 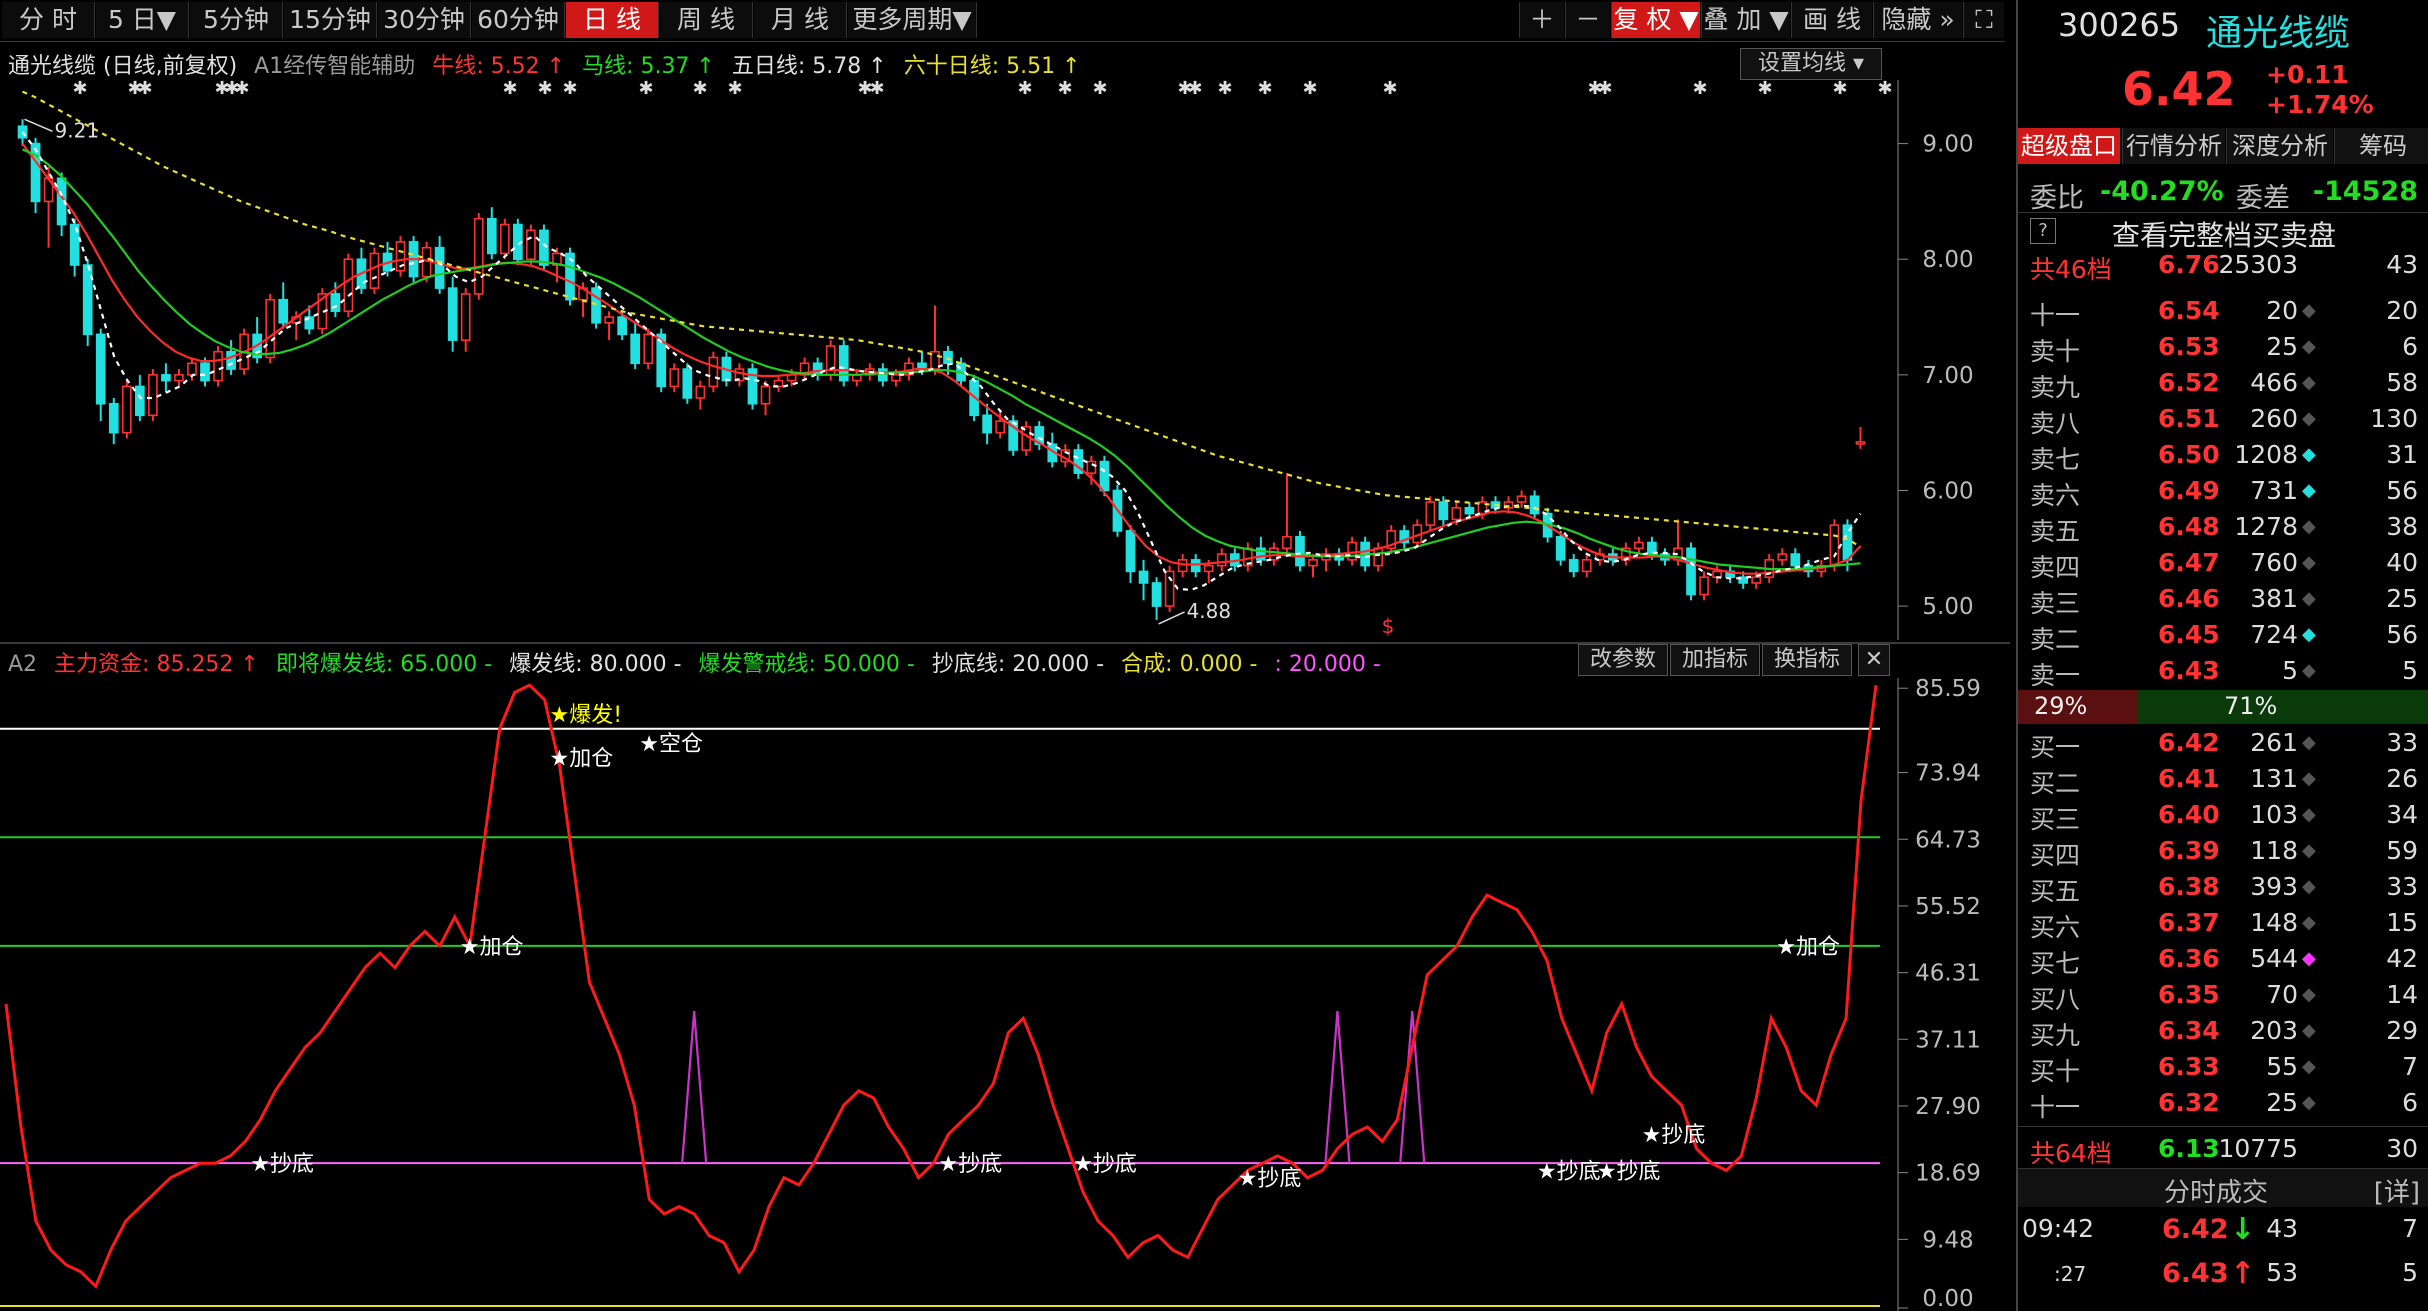 I want to click on toolbar-right-button-4: 画 线, so click(x=1831, y=20).